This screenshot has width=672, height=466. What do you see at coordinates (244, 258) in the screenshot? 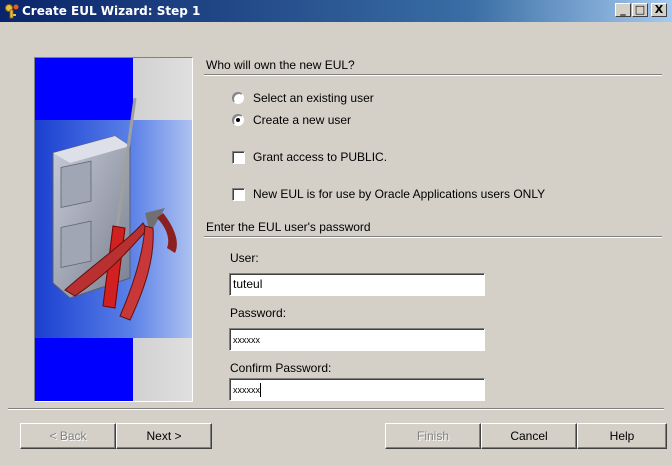
I see `user-label: User:` at bounding box center [244, 258].